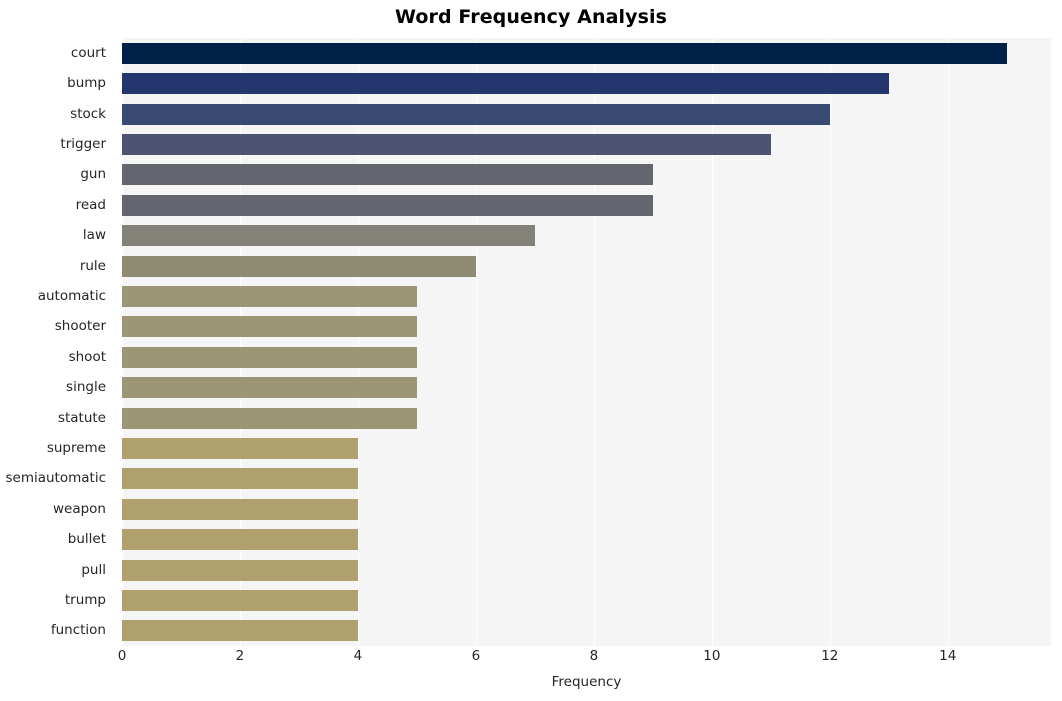 This screenshot has height=701, width=1062. What do you see at coordinates (81, 417) in the screenshot?
I see `y-axis-tick-label: statute` at bounding box center [81, 417].